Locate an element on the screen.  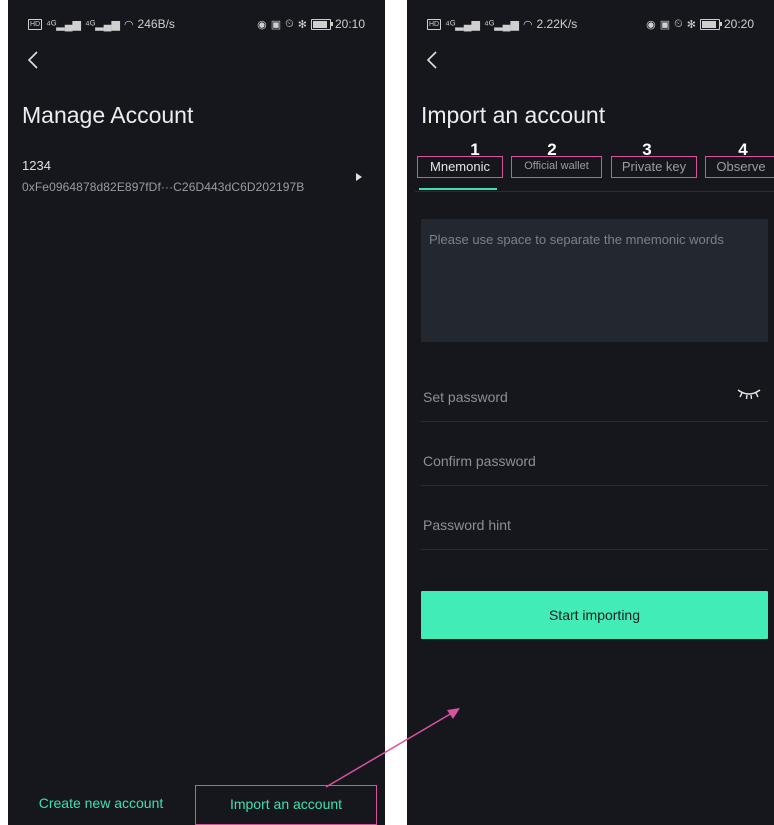
tab-official-wallet: Official wallet is located at coordinates (556, 167).